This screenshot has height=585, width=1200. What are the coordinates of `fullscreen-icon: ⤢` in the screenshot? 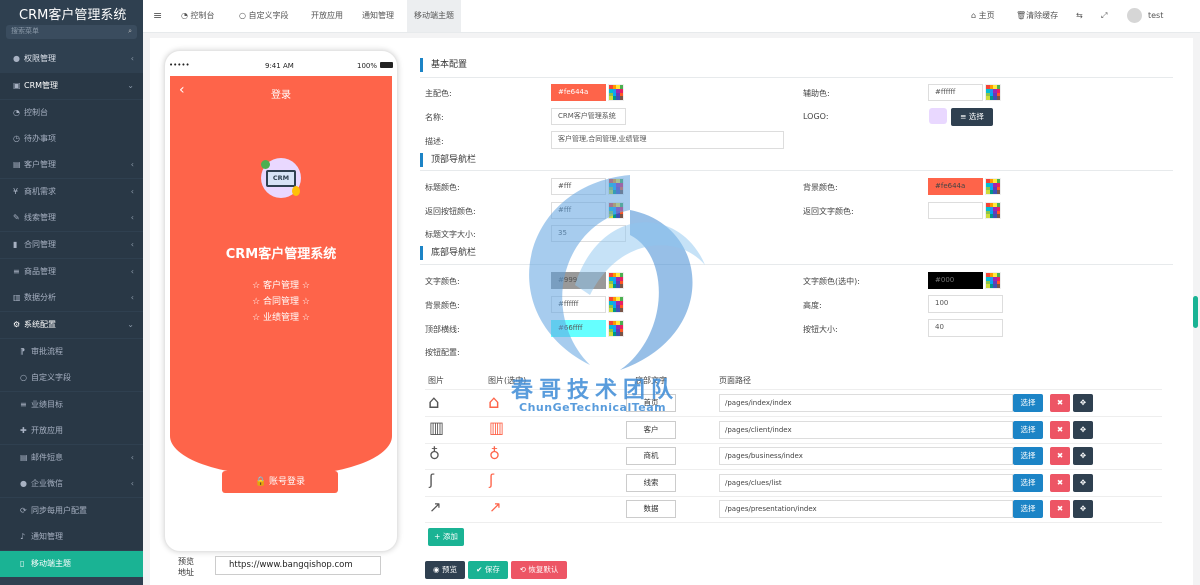 It's located at (1104, 16).